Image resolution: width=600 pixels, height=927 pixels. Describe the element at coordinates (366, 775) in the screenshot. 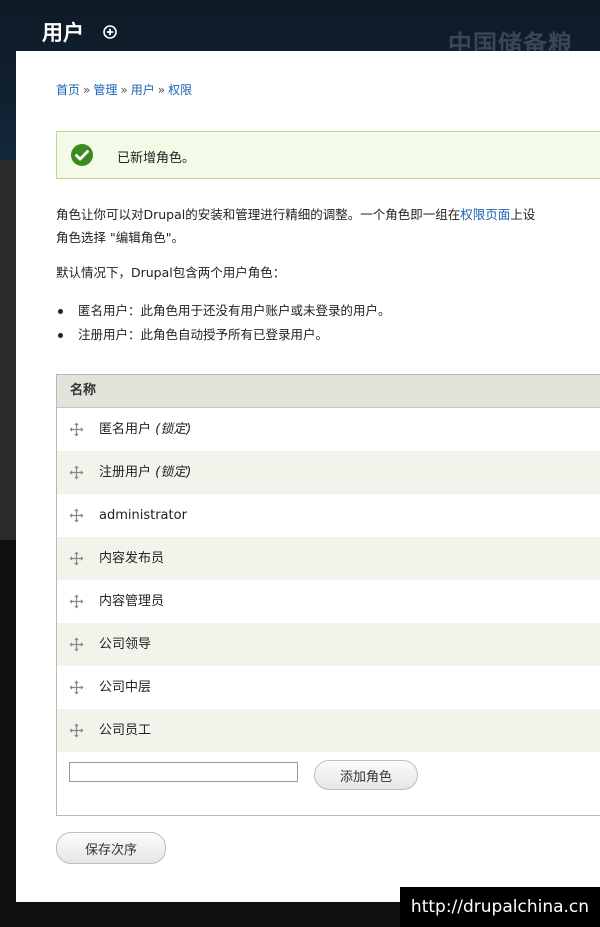

I see `add-role-button: 添加角色` at that location.